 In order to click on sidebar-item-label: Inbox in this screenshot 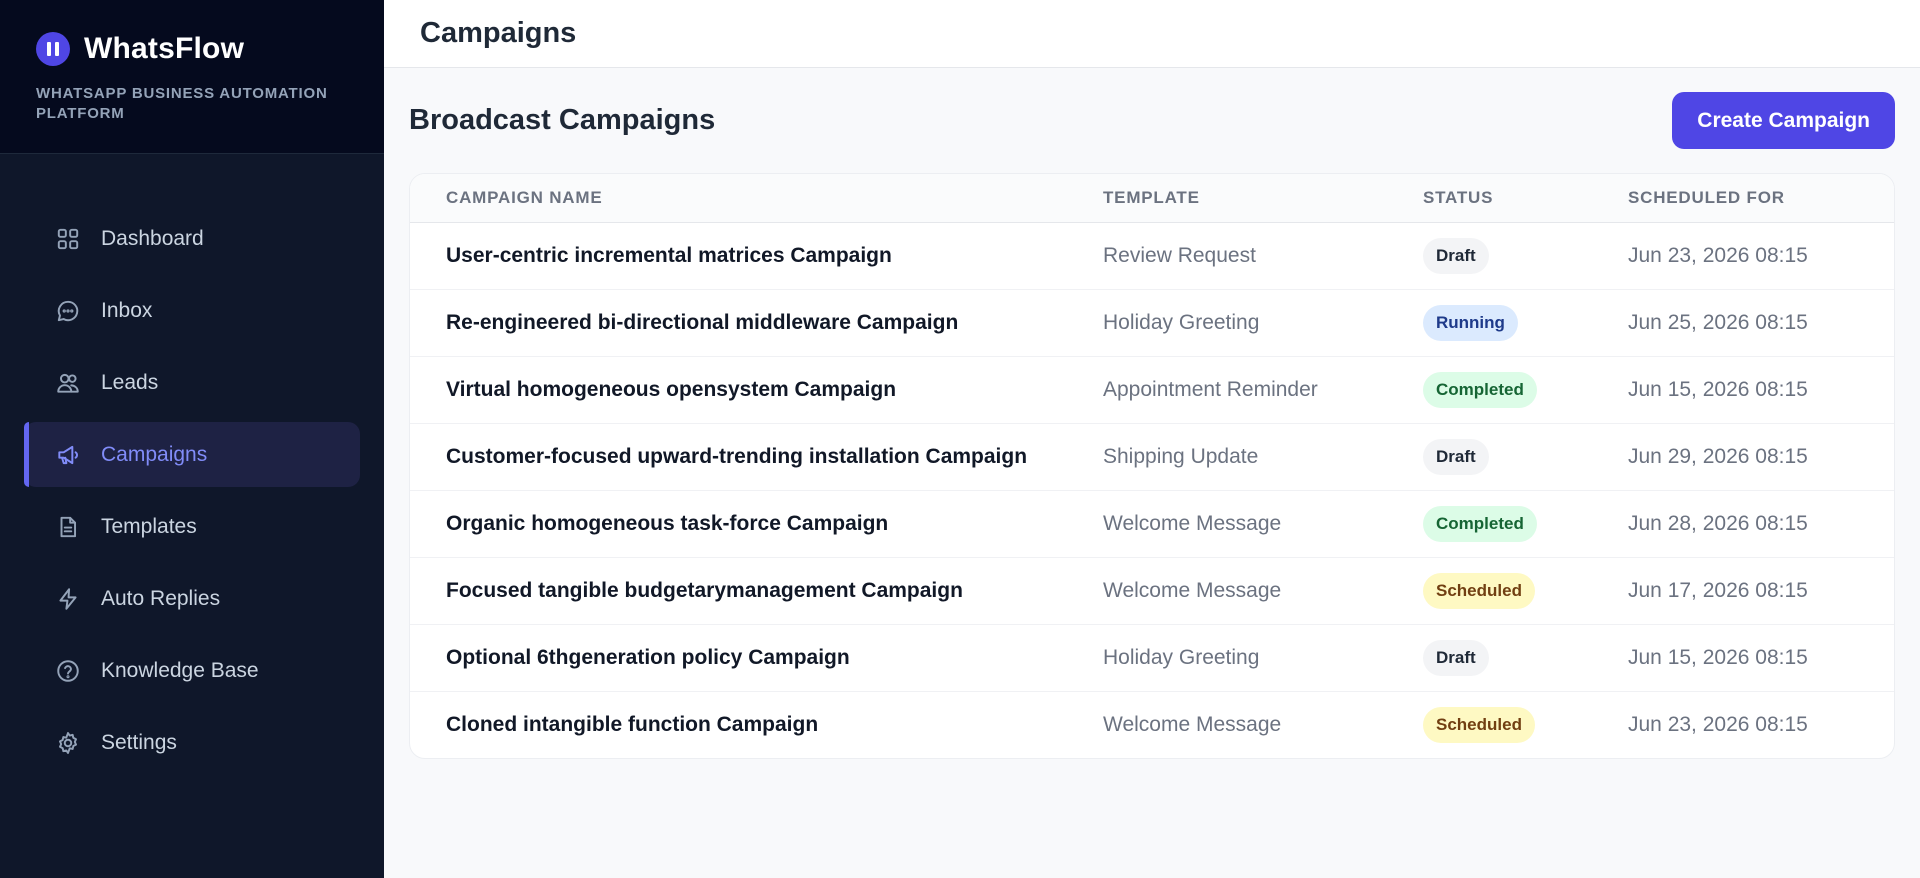, I will do `click(127, 310)`.